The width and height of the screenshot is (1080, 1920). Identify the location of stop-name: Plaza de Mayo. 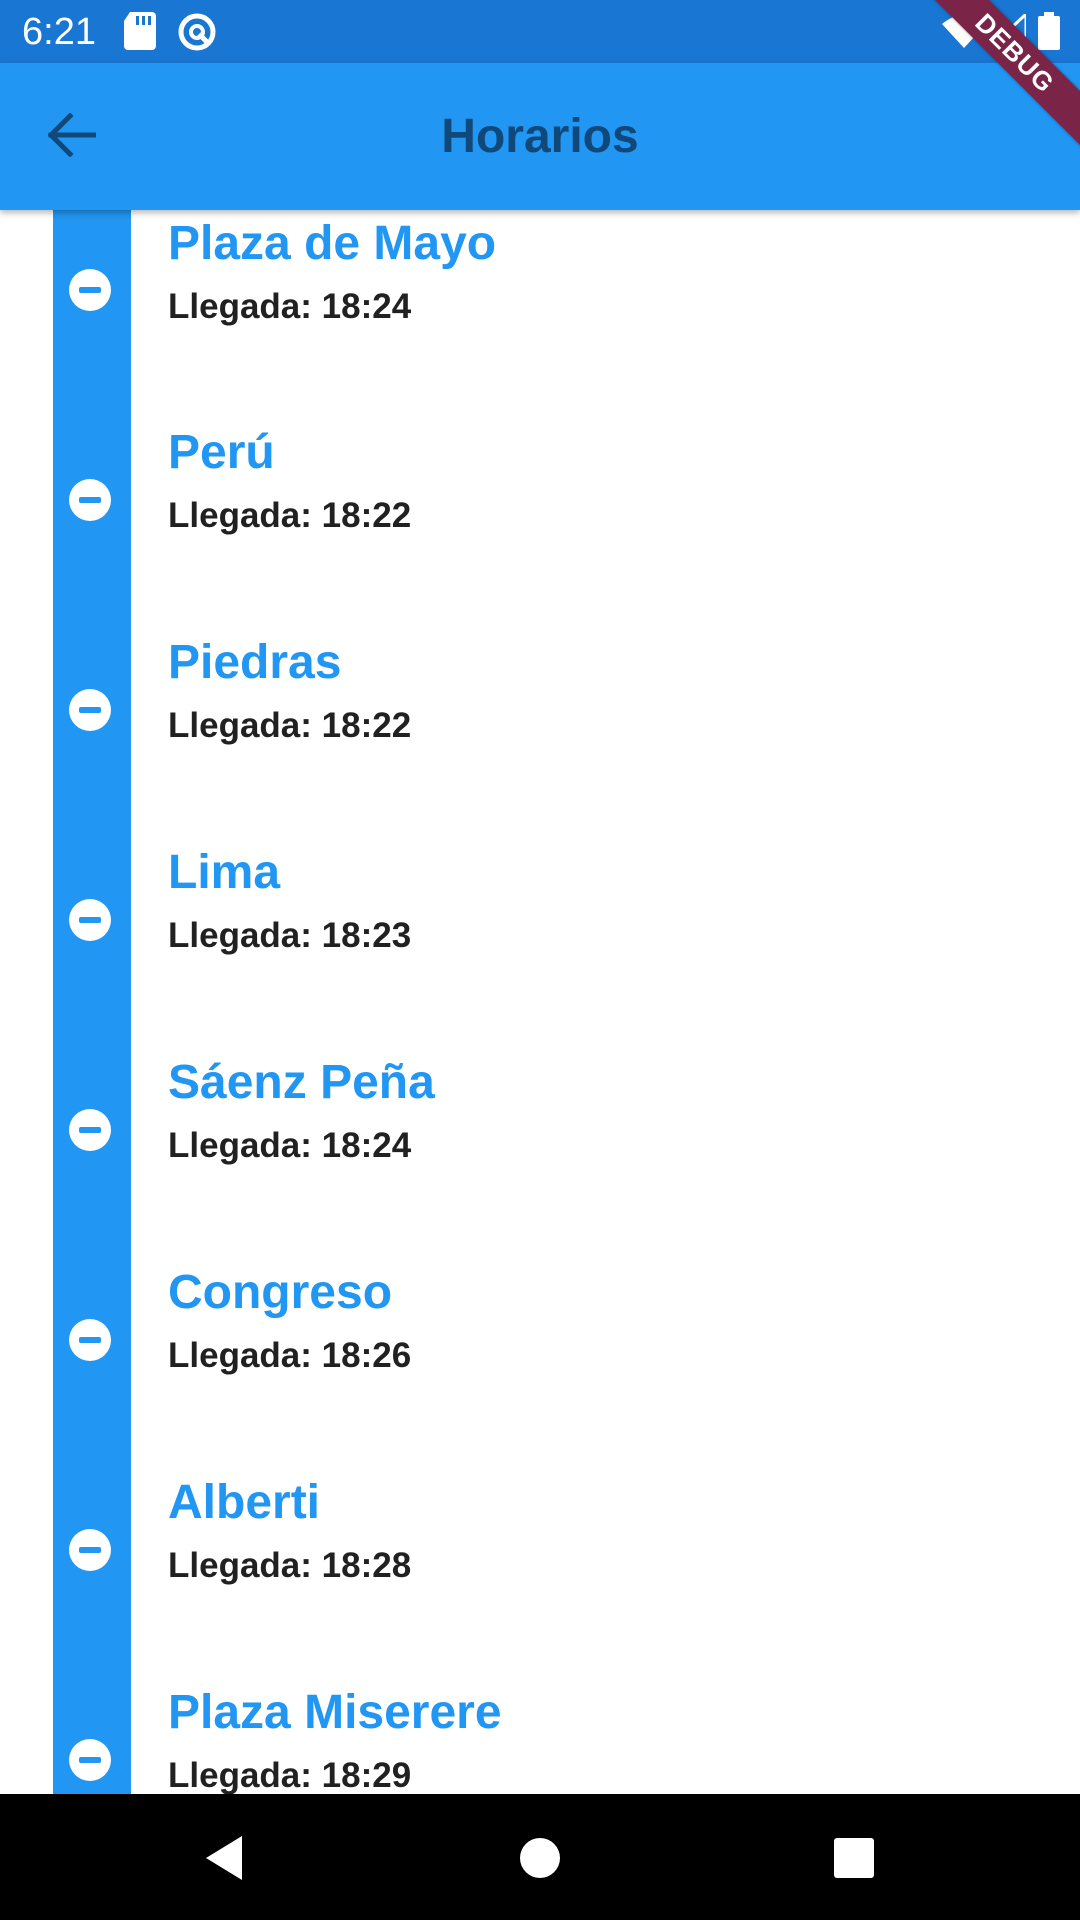
(332, 243).